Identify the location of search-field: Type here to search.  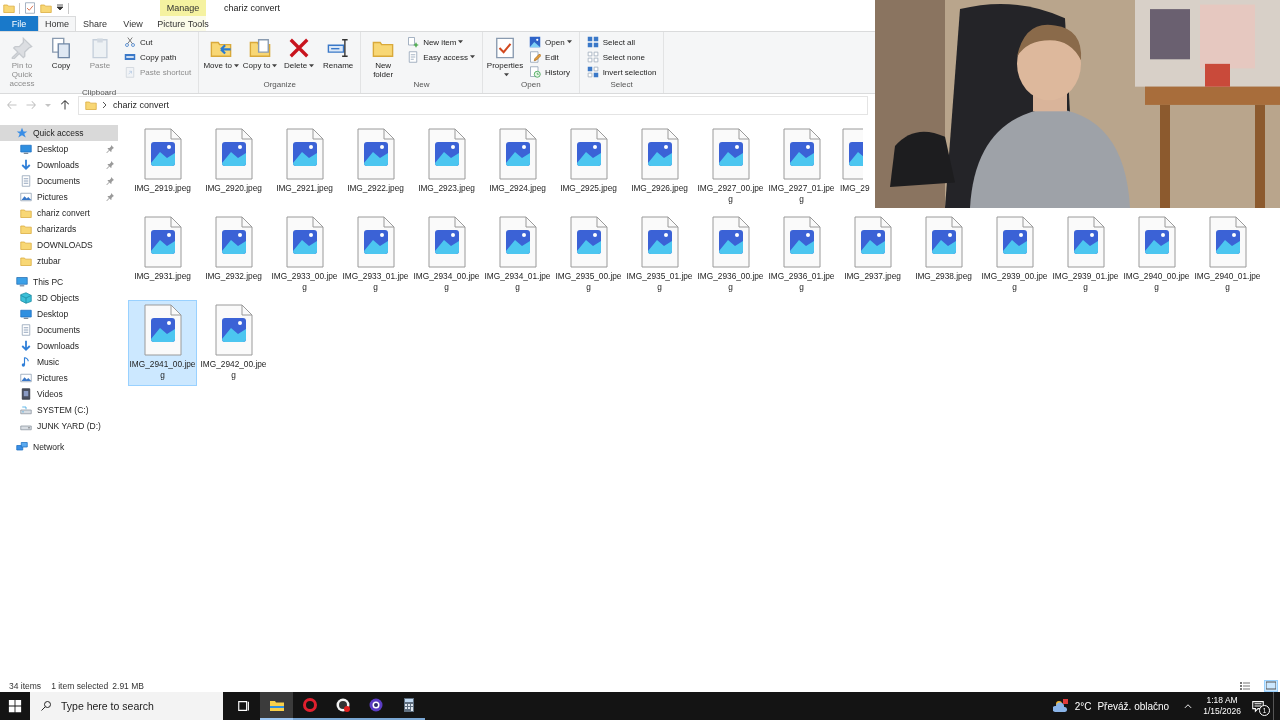
(126, 706).